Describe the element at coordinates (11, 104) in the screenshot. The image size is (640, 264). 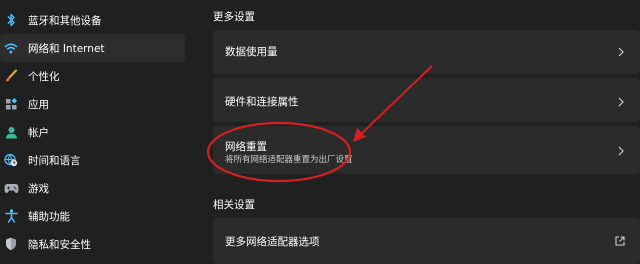
I see `apps-icon` at that location.